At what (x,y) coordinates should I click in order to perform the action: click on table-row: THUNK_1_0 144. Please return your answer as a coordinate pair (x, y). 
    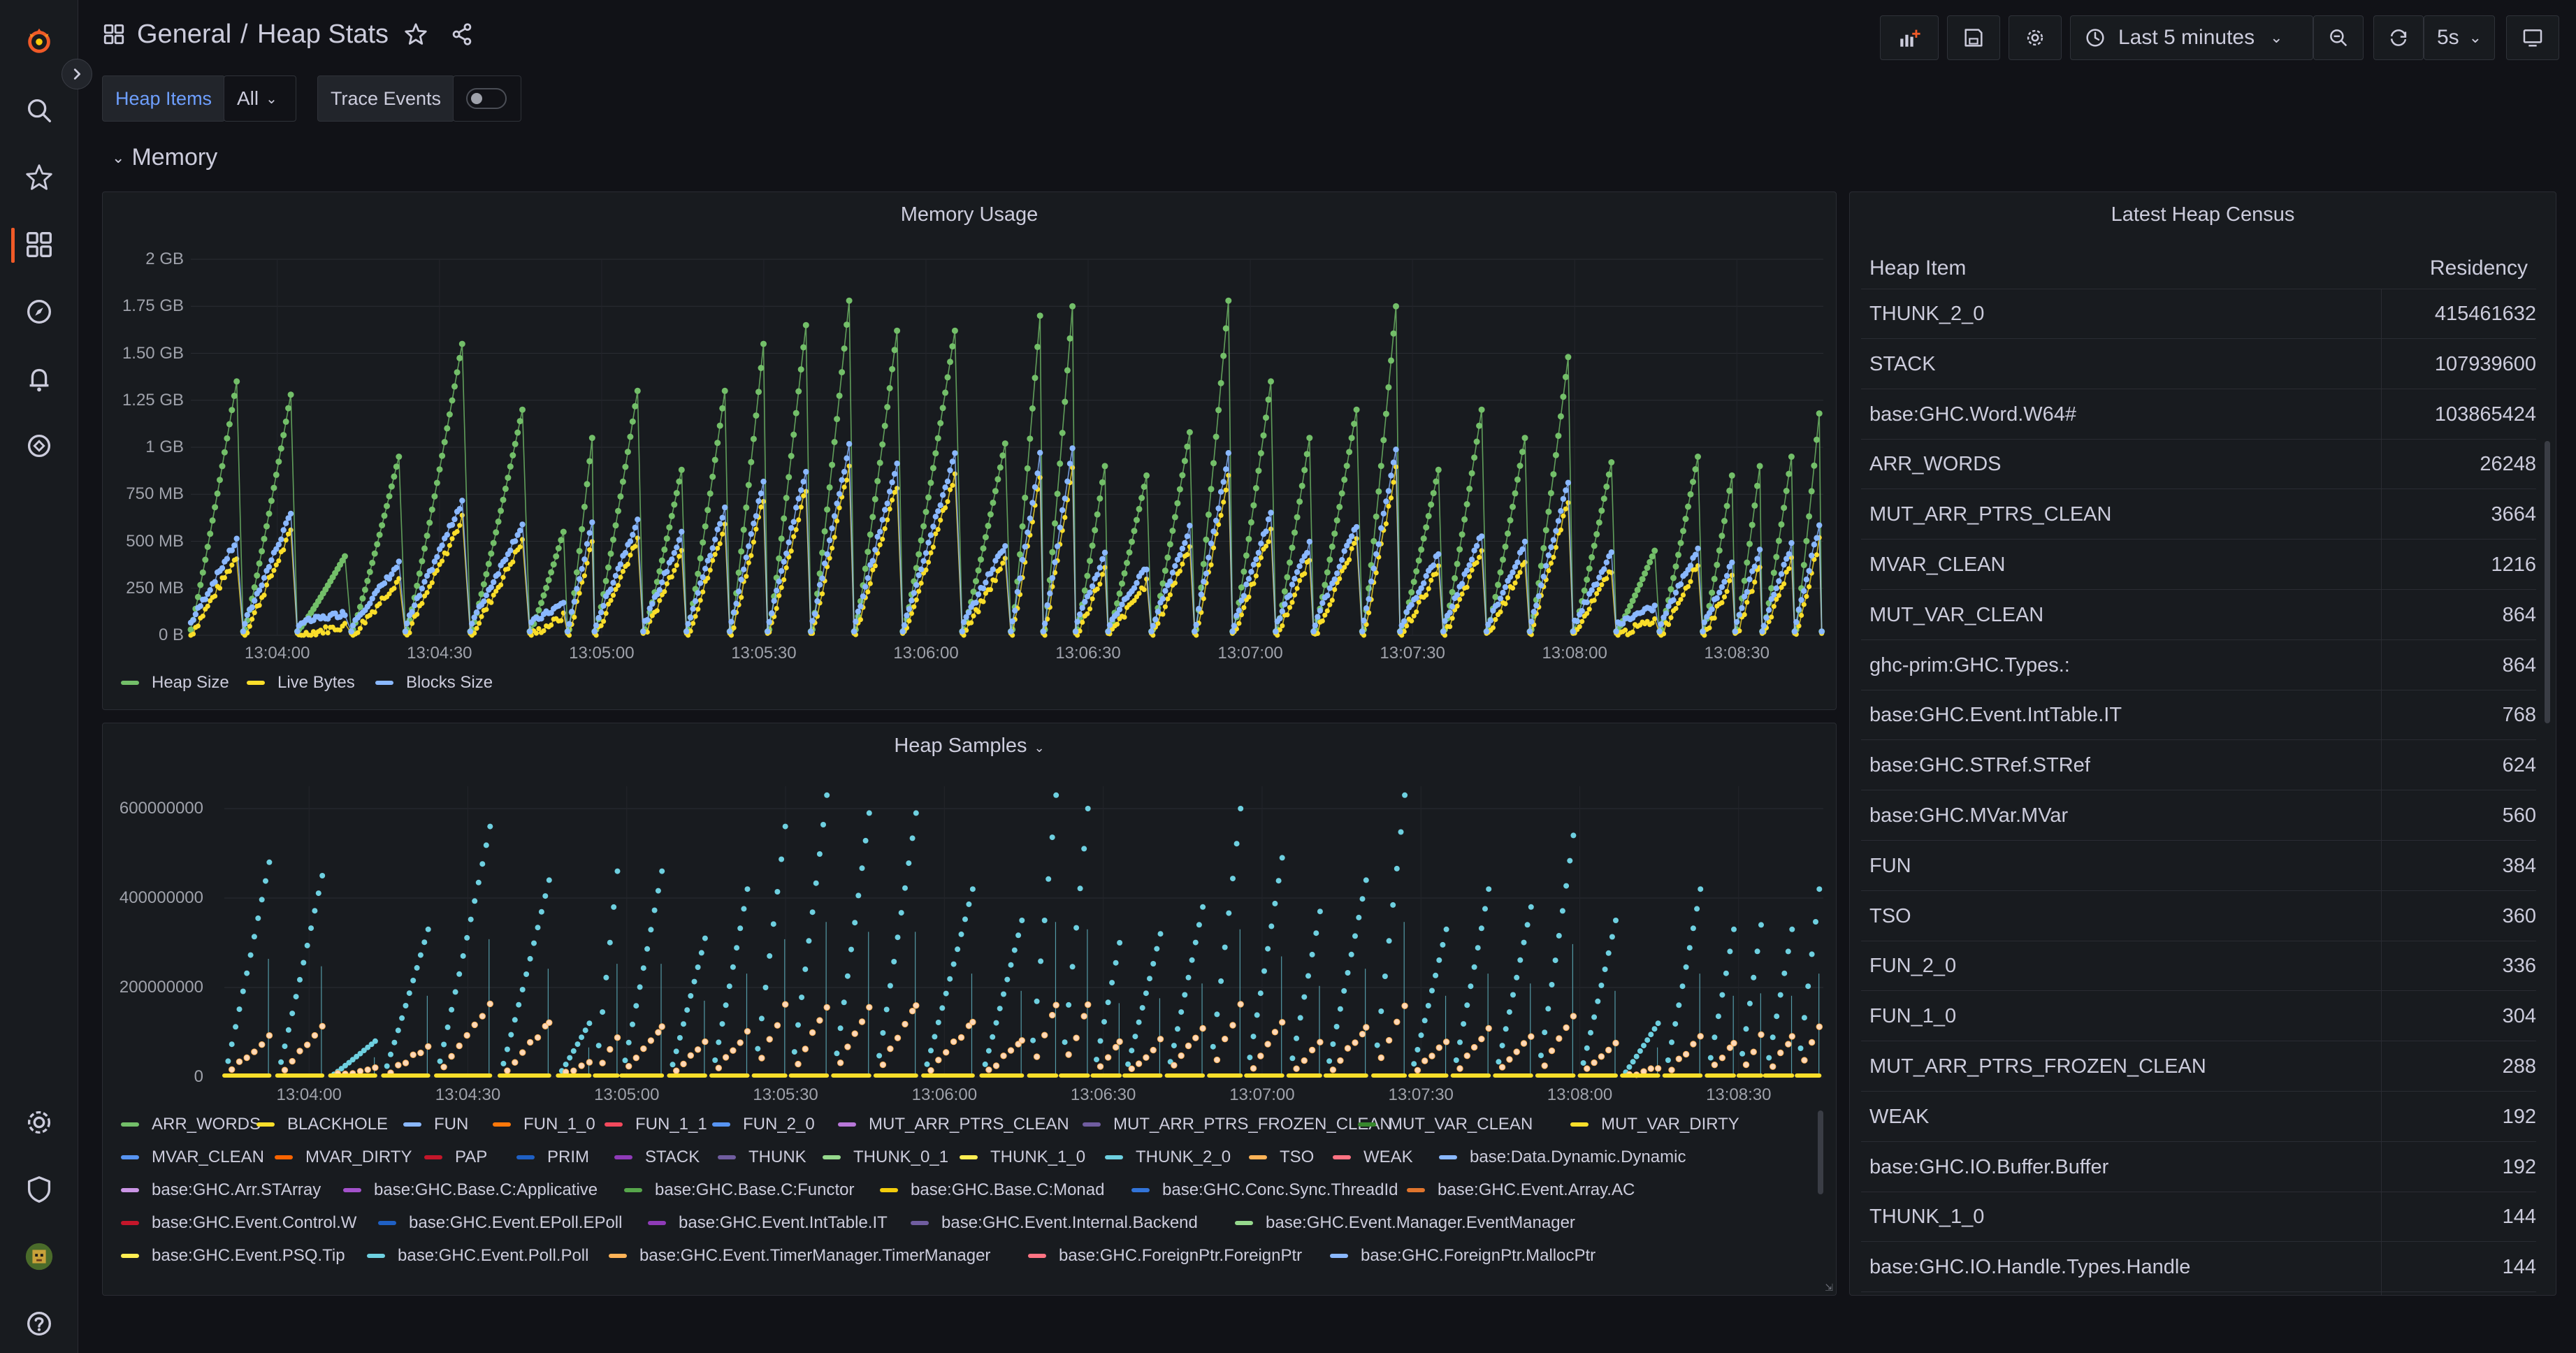
    Looking at the image, I should click on (2198, 1217).